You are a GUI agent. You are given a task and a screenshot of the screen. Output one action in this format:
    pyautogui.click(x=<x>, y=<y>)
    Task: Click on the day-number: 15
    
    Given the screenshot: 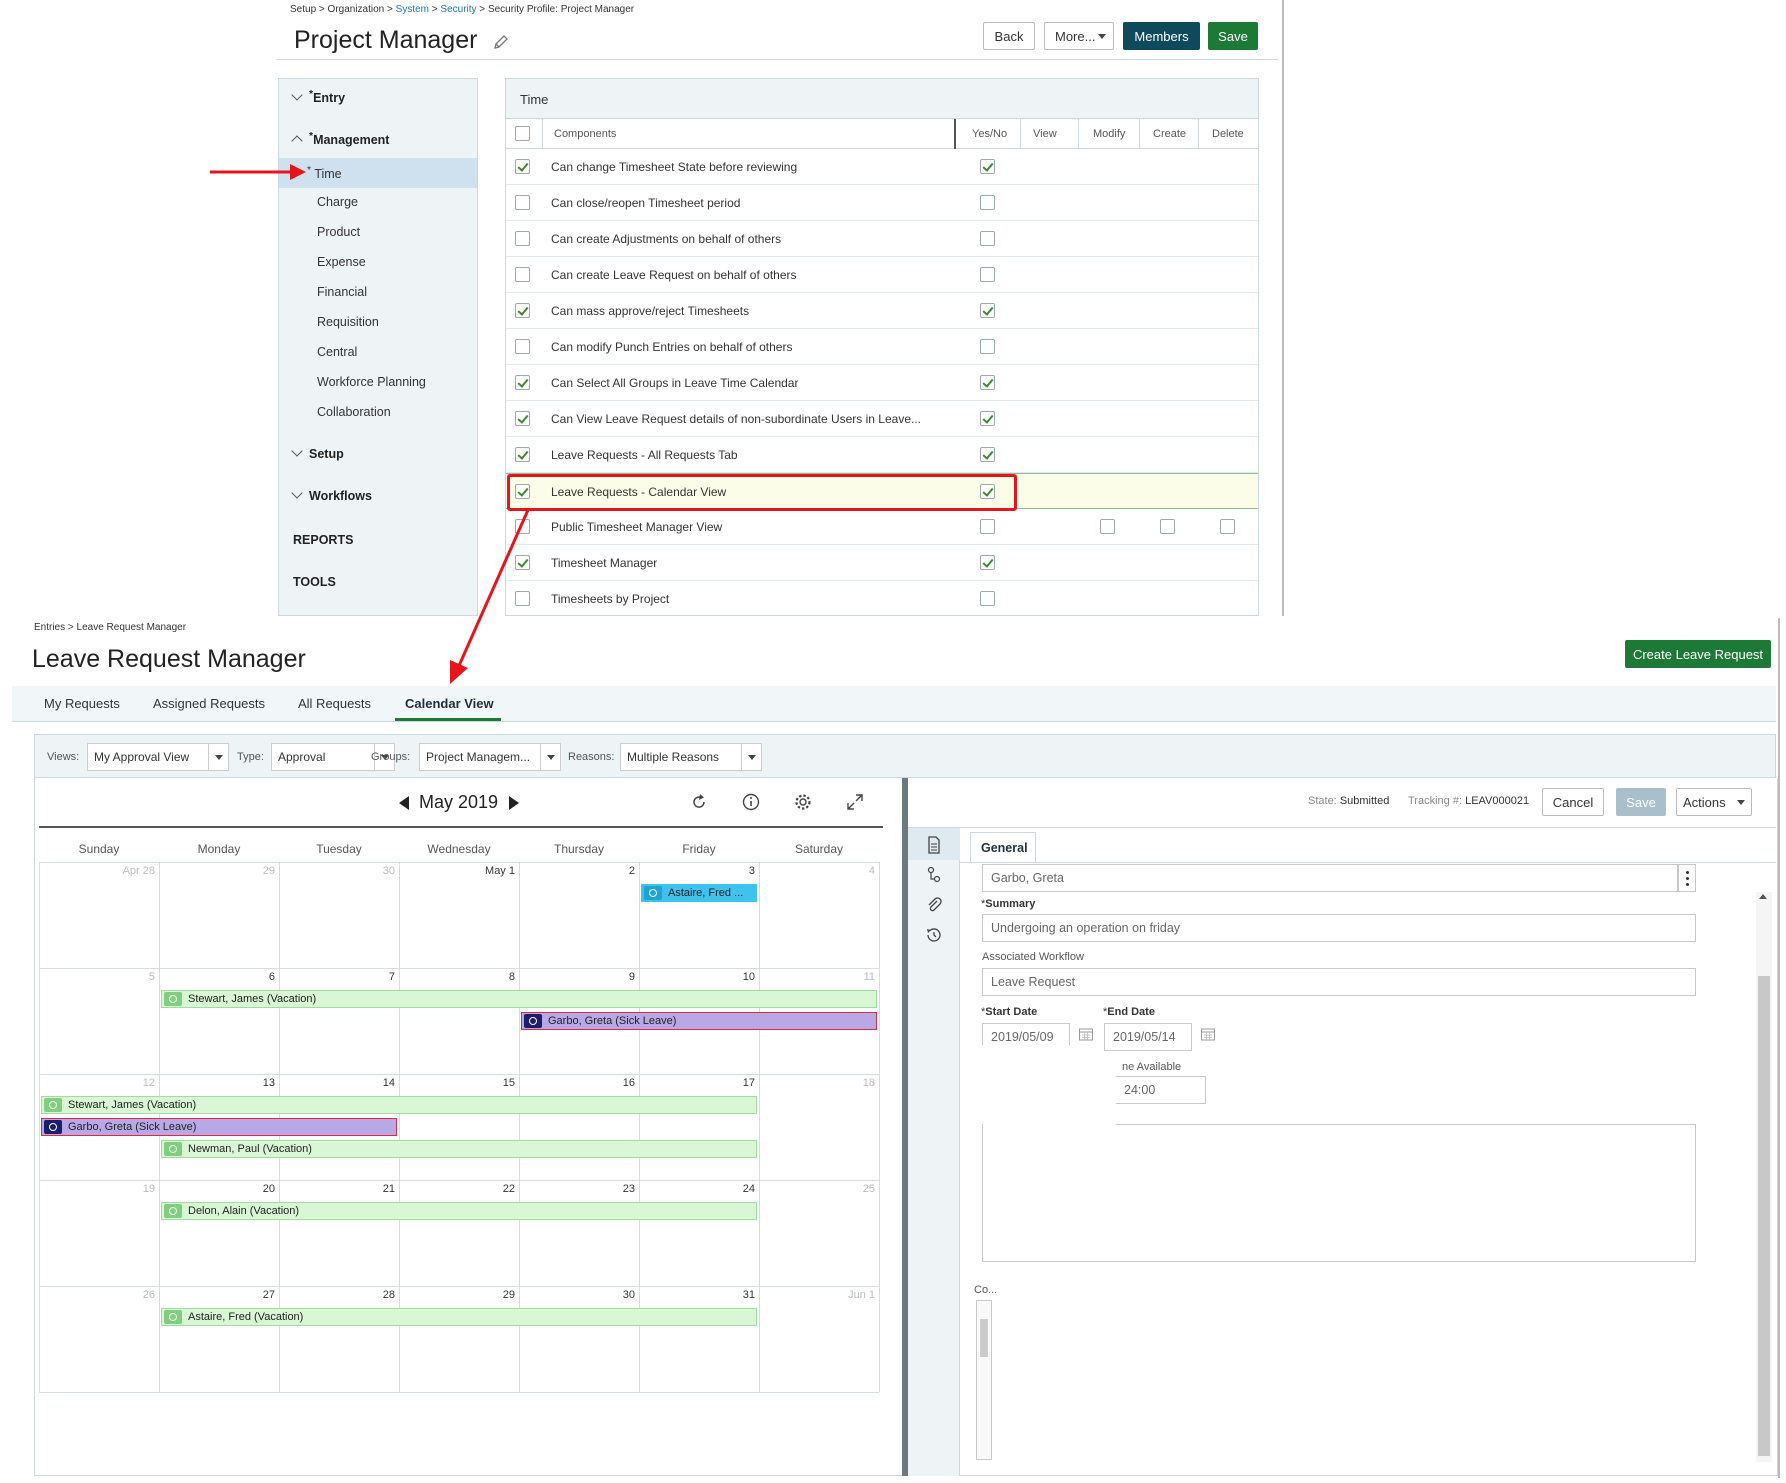 What is the action you would take?
    pyautogui.click(x=457, y=1083)
    